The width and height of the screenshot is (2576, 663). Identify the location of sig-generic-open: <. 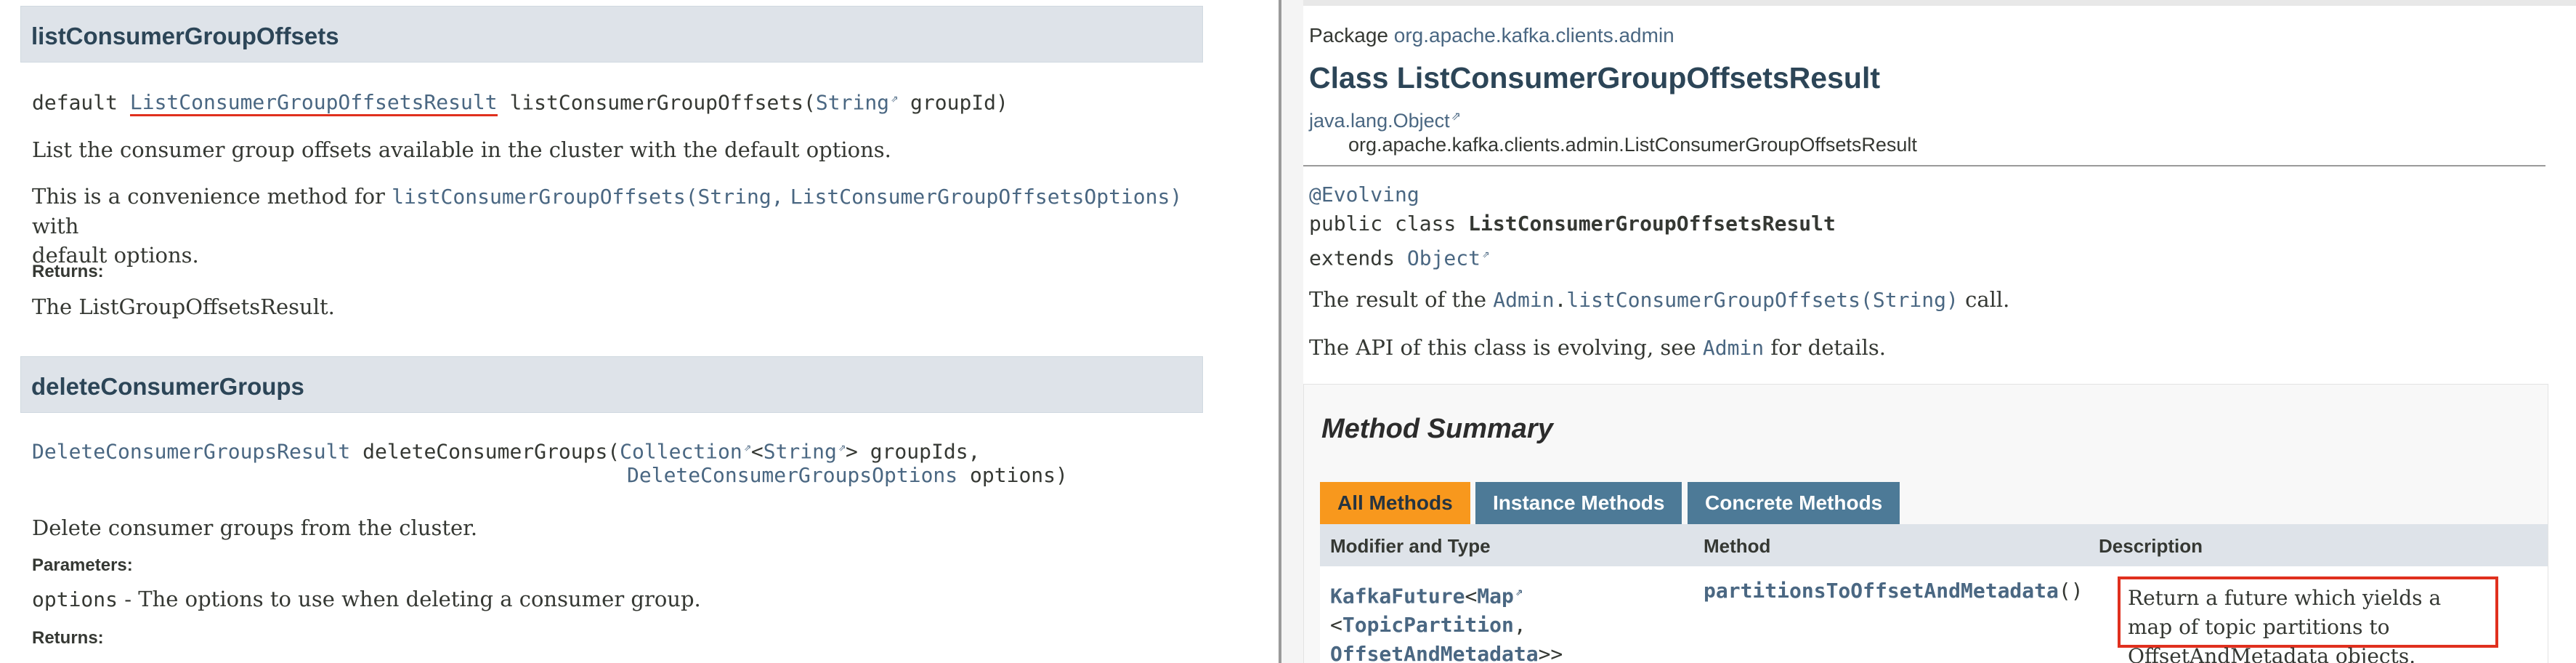
(757, 451).